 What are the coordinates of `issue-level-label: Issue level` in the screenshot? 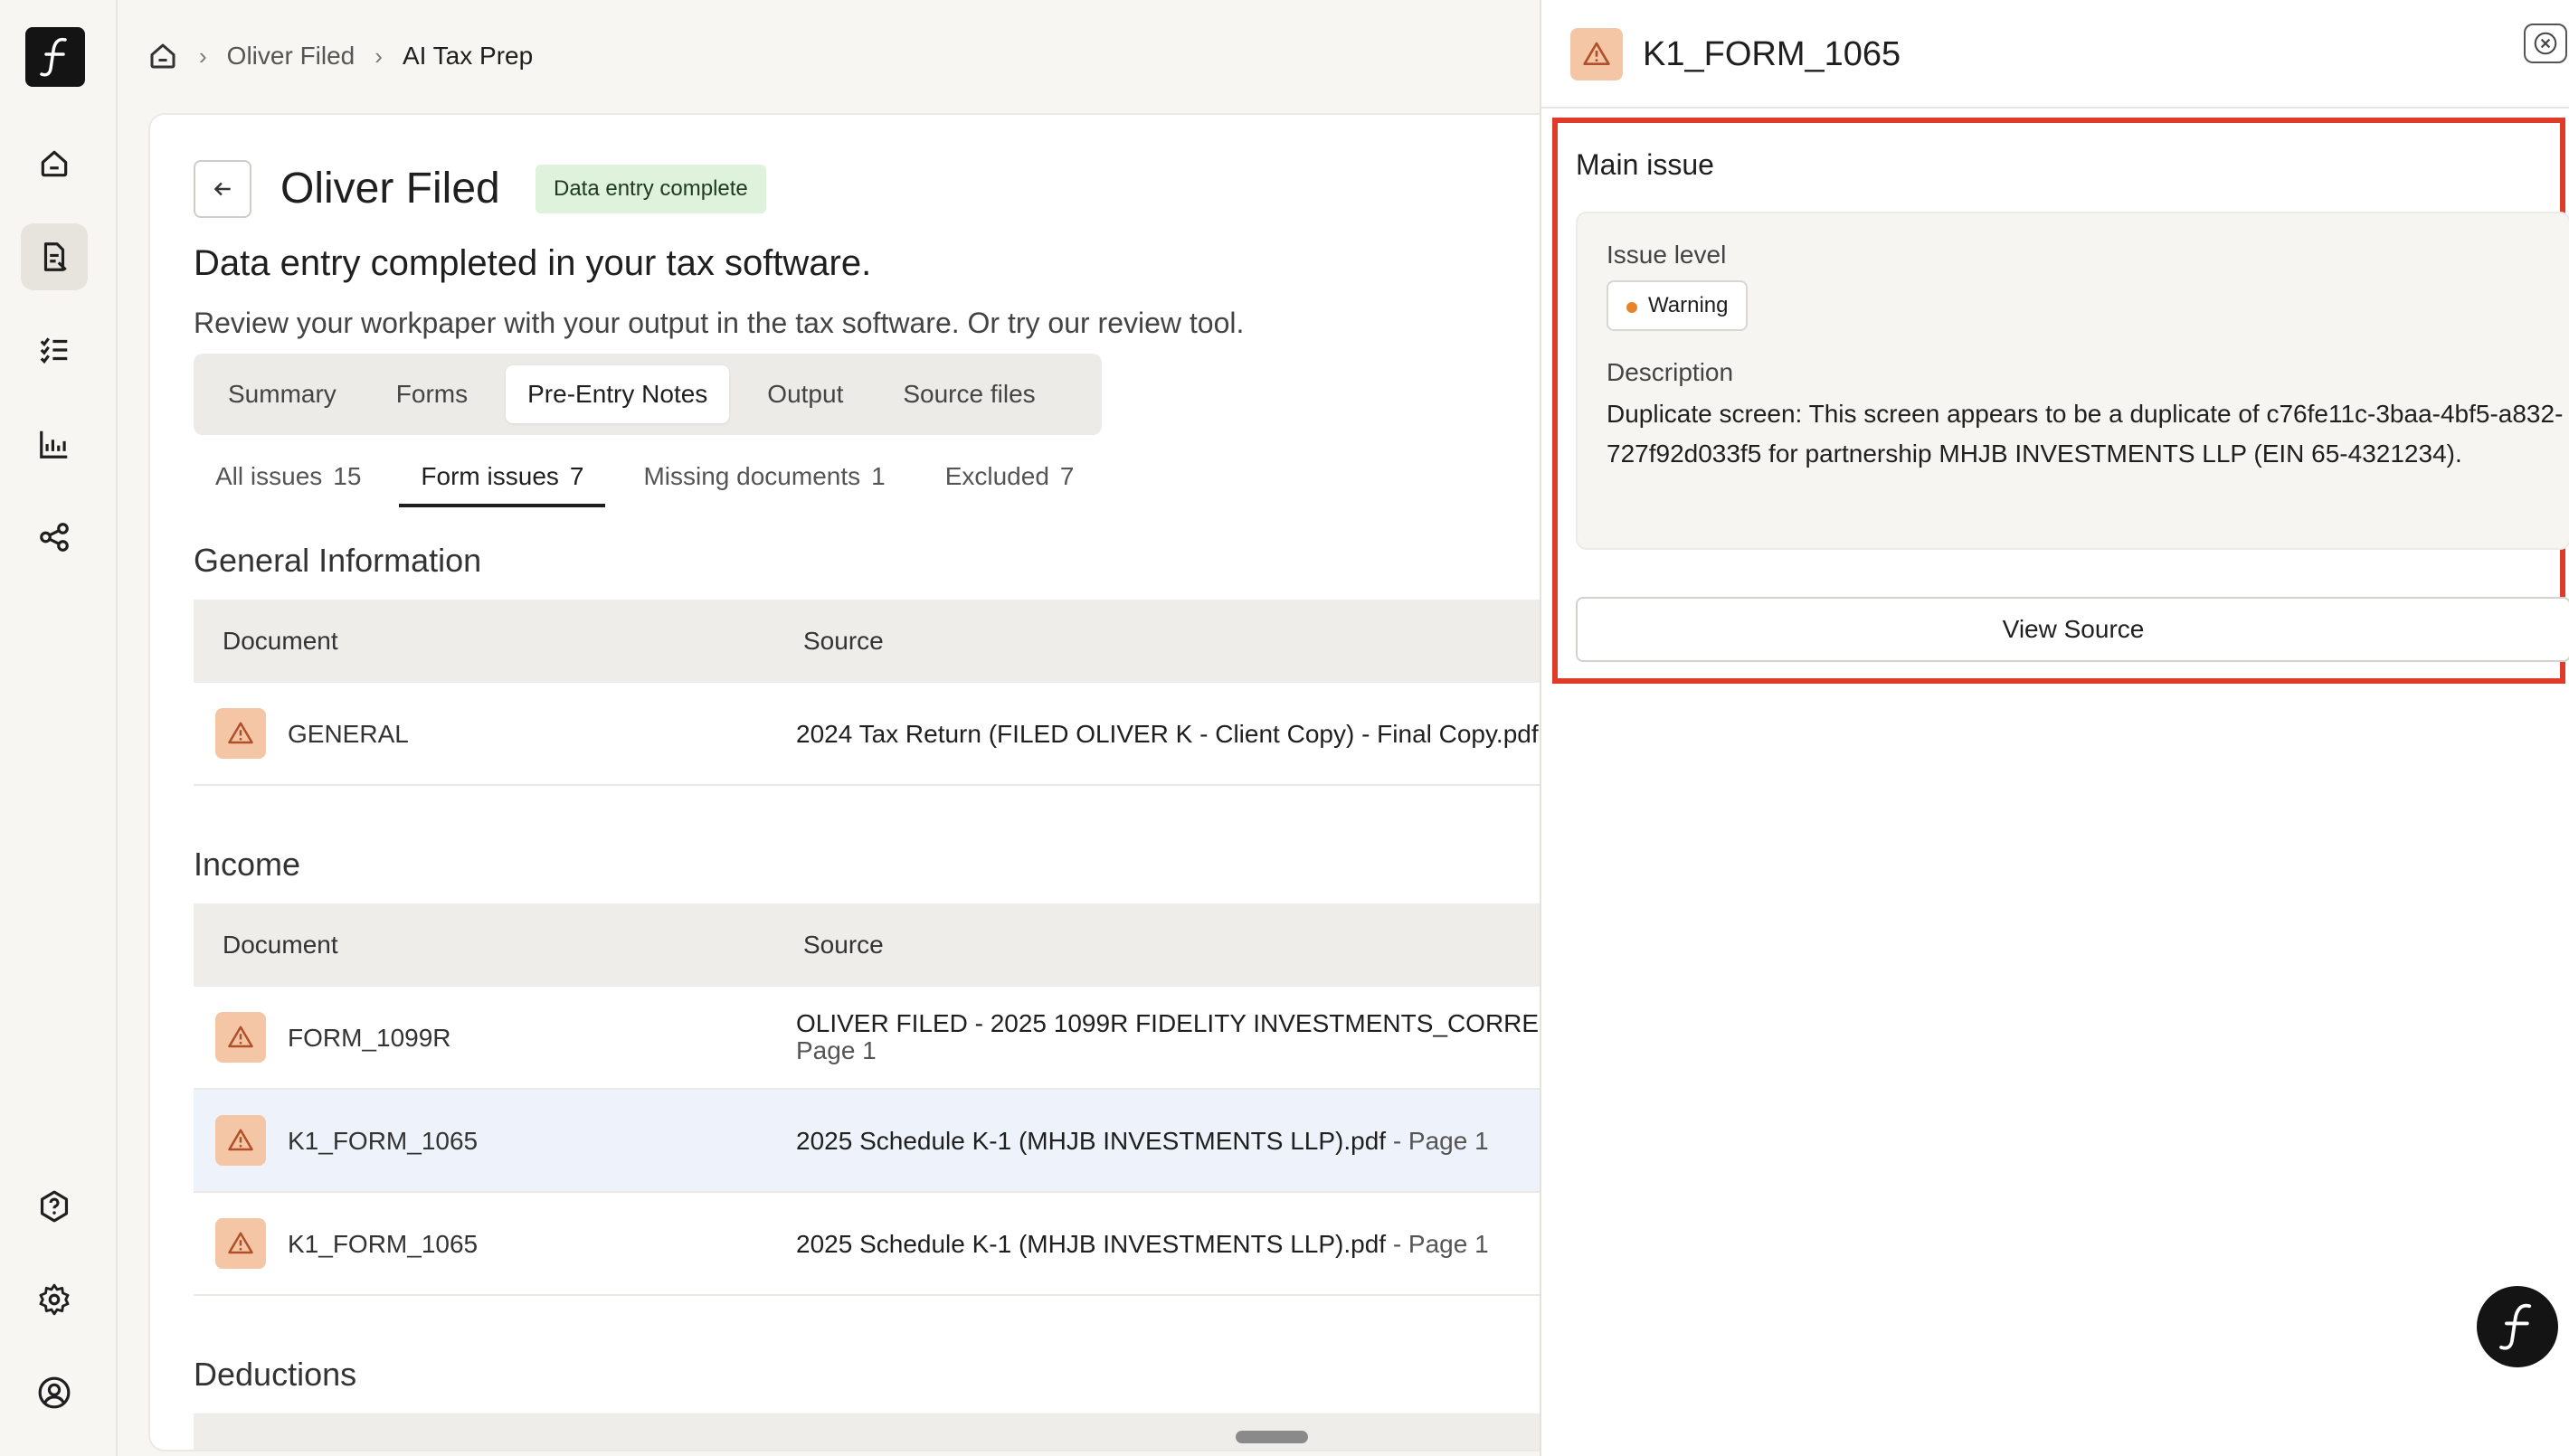 It's located at (1667, 255).